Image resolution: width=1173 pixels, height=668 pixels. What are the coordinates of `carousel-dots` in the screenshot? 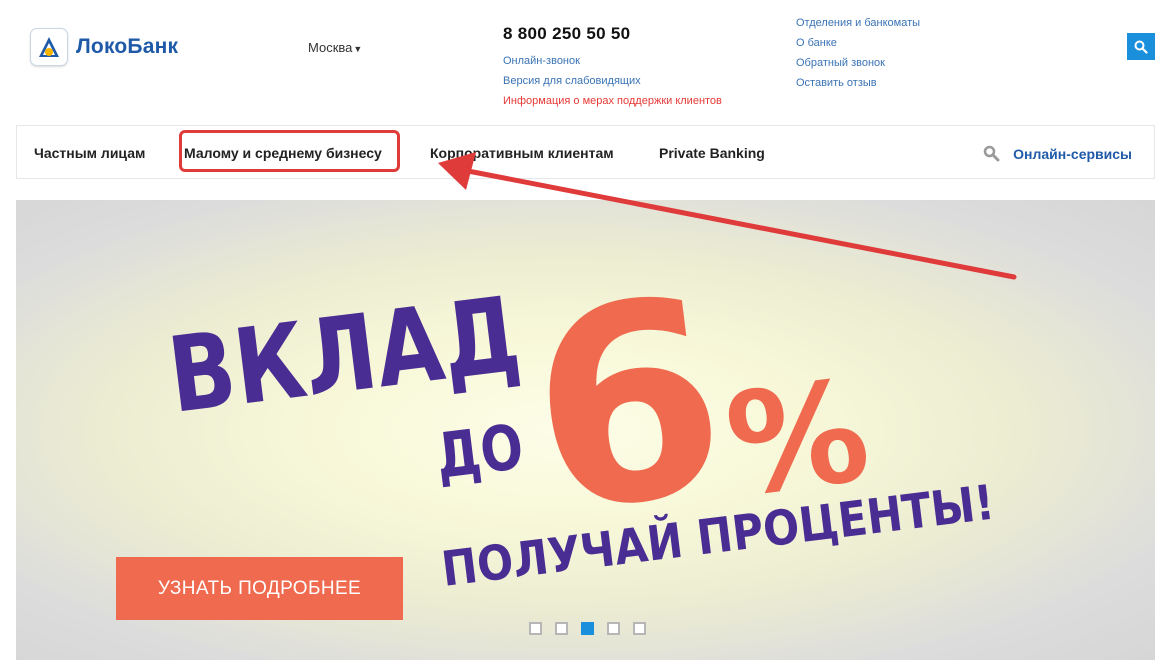 It's located at (587, 628).